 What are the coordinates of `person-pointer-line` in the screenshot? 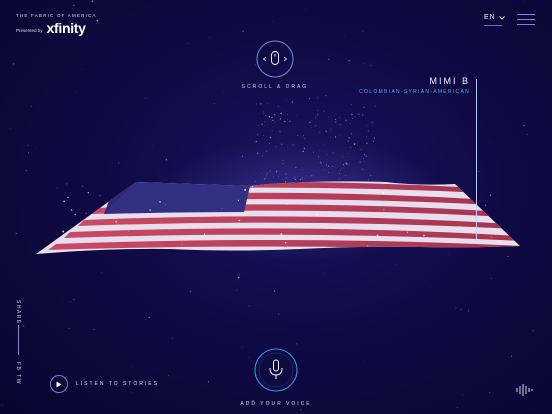 It's located at (476, 160).